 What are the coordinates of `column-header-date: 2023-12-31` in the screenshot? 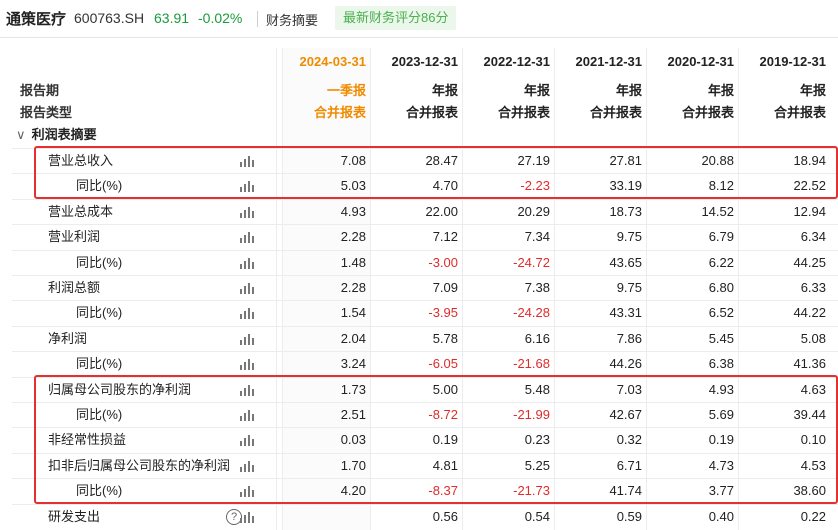 It's located at (414, 61).